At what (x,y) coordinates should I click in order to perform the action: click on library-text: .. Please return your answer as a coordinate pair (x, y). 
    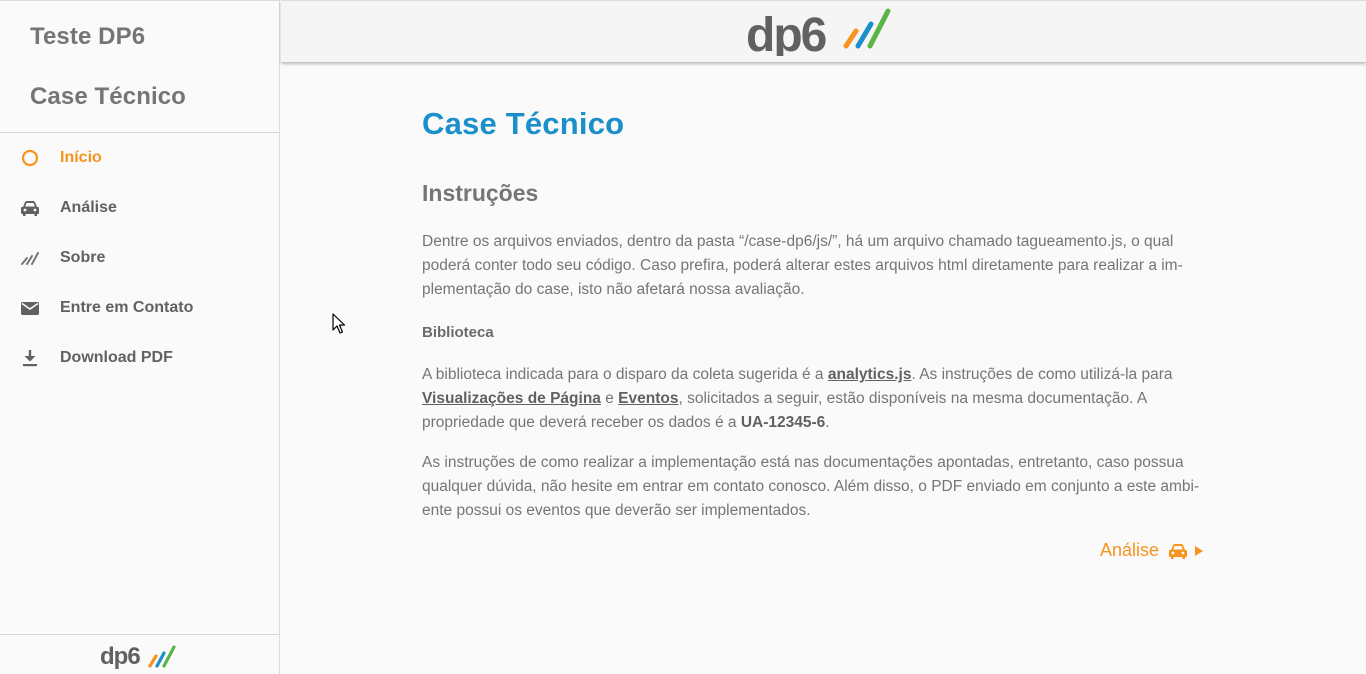
    Looking at the image, I should click on (827, 422).